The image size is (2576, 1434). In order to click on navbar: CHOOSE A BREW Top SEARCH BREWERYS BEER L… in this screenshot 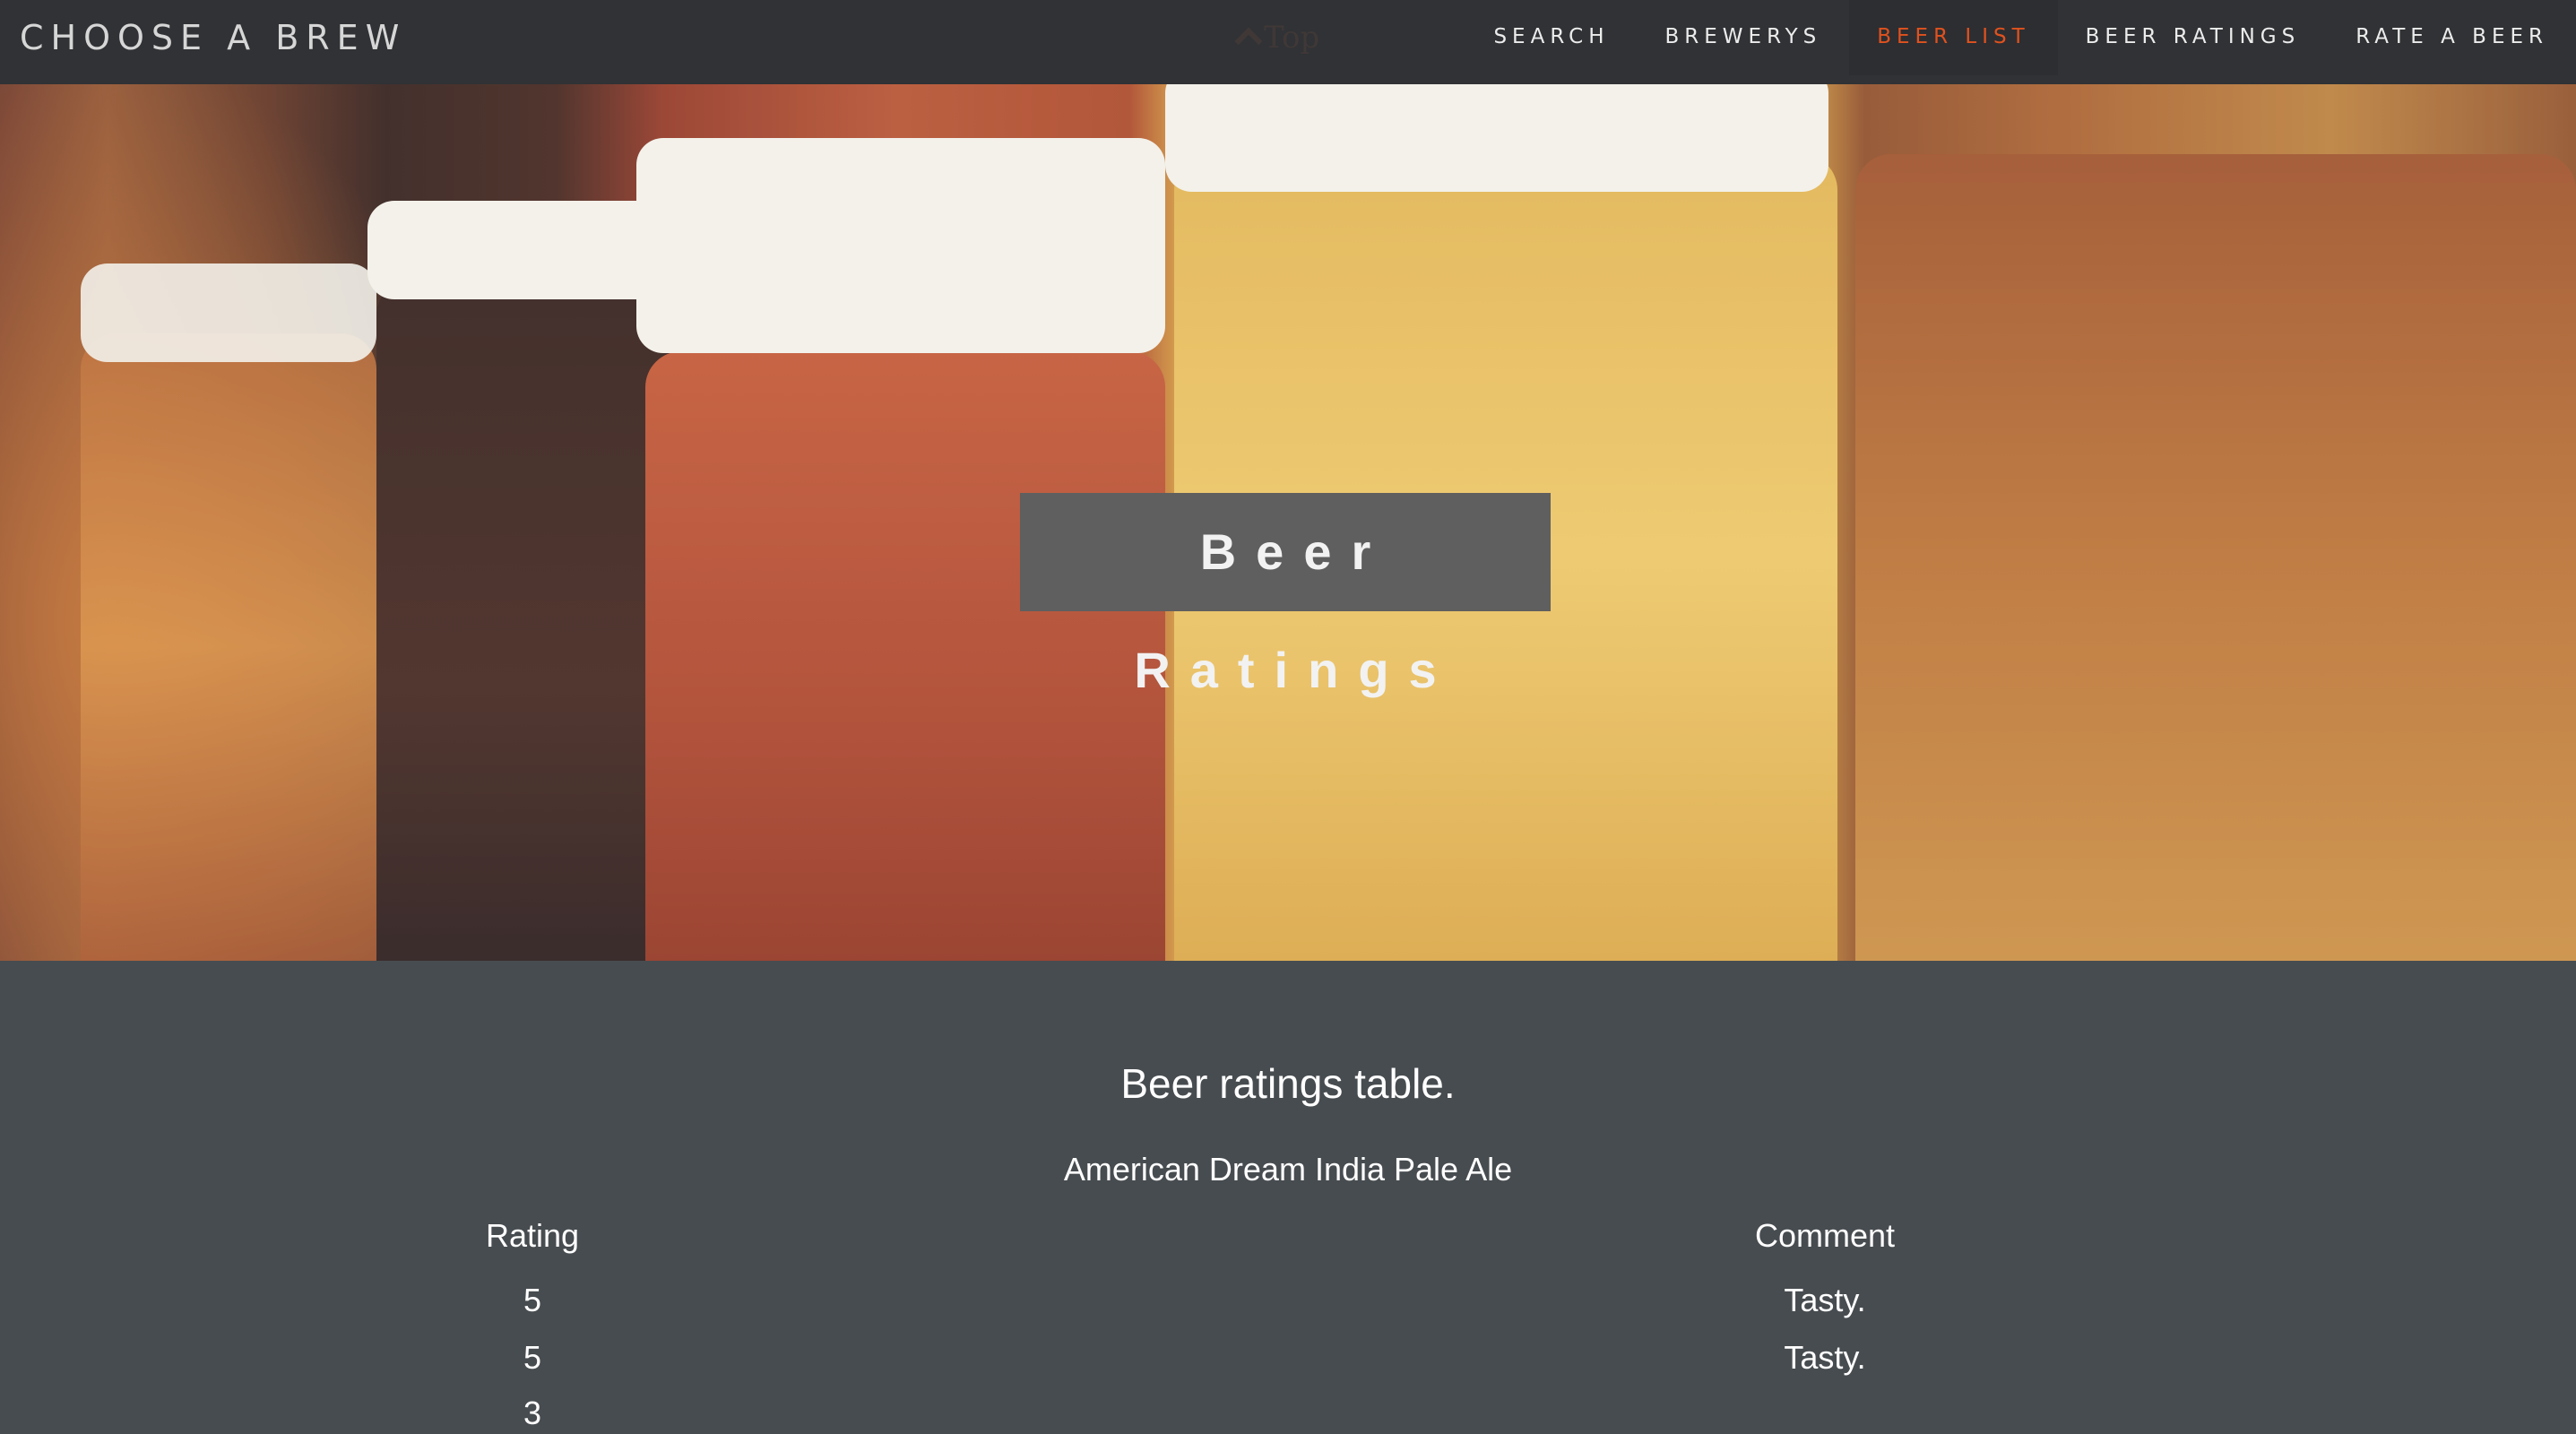, I will do `click(1288, 42)`.